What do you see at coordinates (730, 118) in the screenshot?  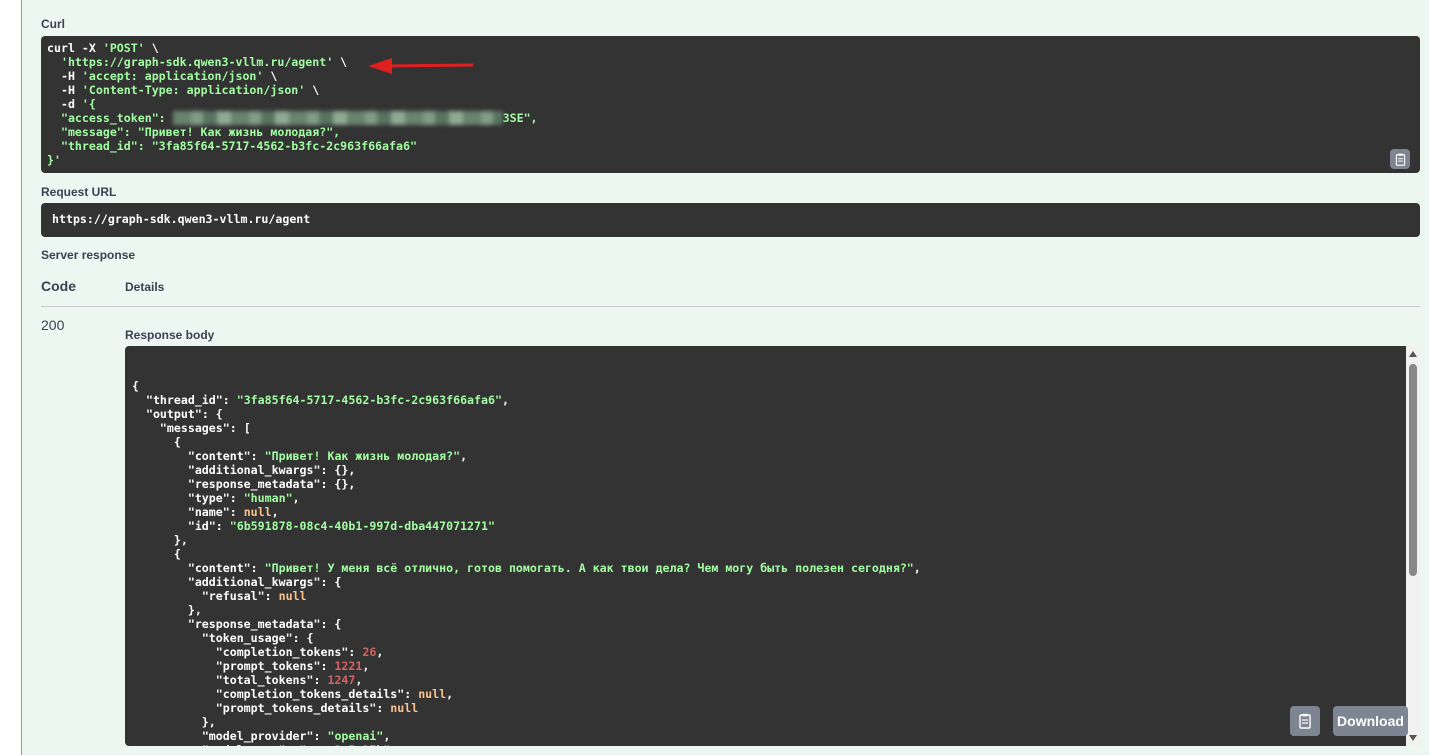 I see `curl-body-token-line: "access_token": 3SE",` at bounding box center [730, 118].